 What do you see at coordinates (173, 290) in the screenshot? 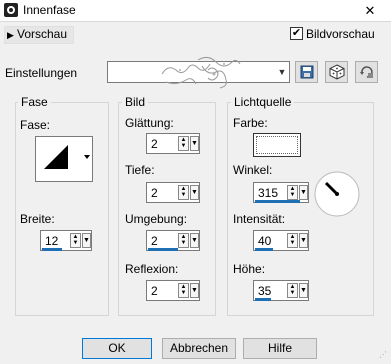
I see `reflexion-spinbox: 2 ▲ ▼ ▼` at bounding box center [173, 290].